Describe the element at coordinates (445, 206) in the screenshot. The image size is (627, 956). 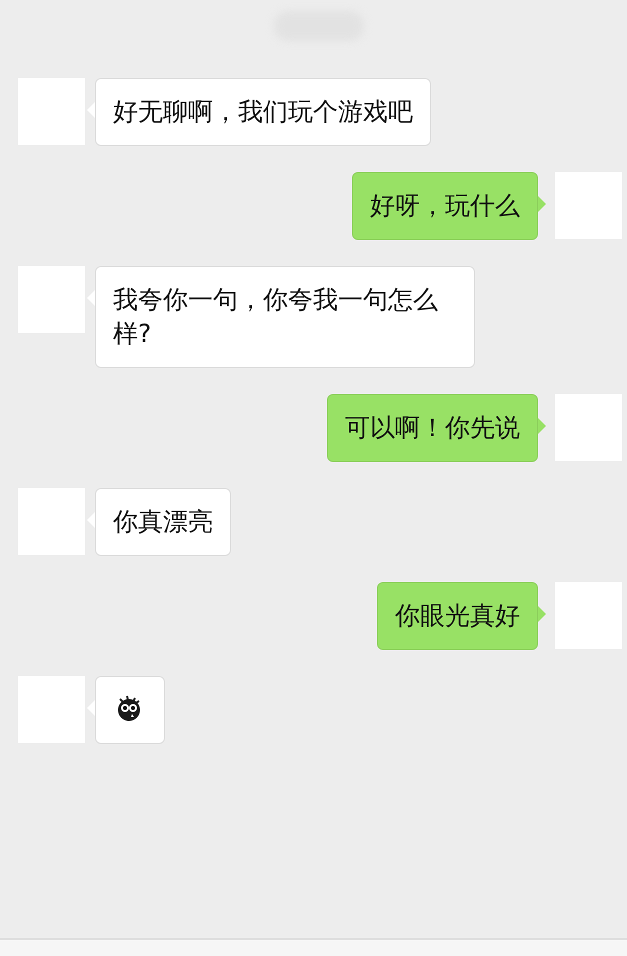
I see `message-bubble: 好呀，玩什么` at that location.